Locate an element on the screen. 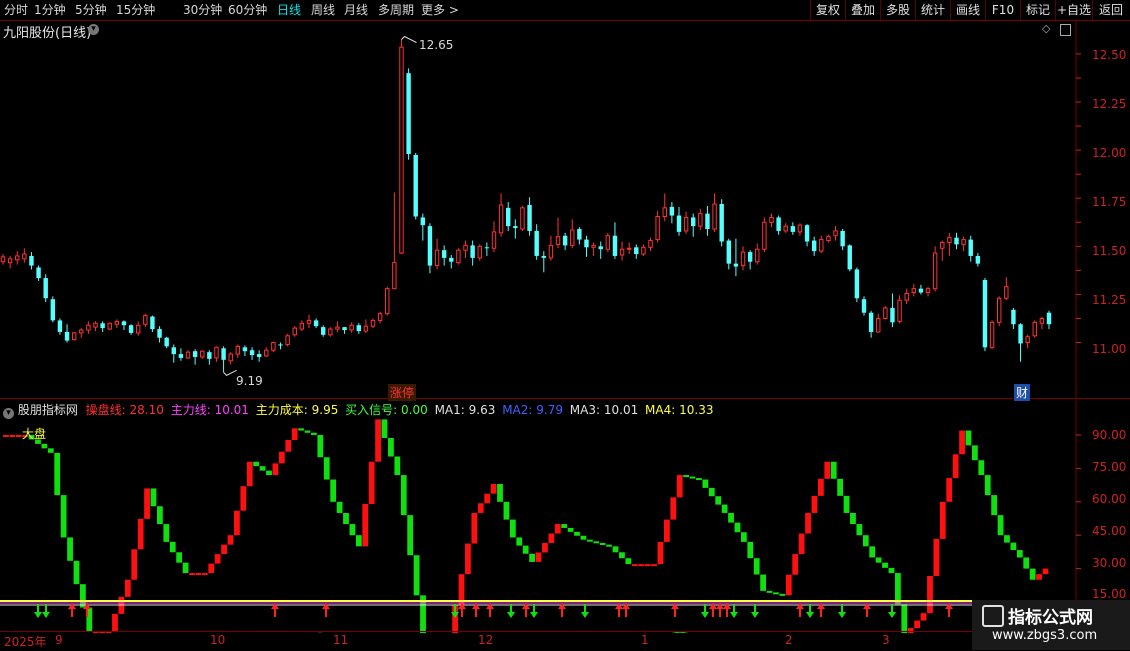 The image size is (1130, 651). limit-up-badge: 涨停 is located at coordinates (402, 392).